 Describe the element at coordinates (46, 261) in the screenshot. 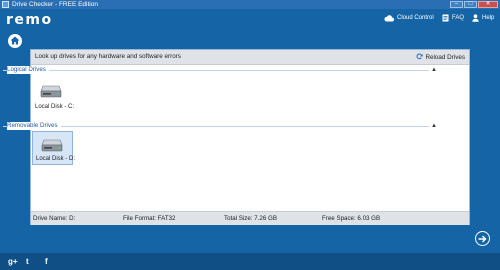

I see `facebook-icon: f` at that location.